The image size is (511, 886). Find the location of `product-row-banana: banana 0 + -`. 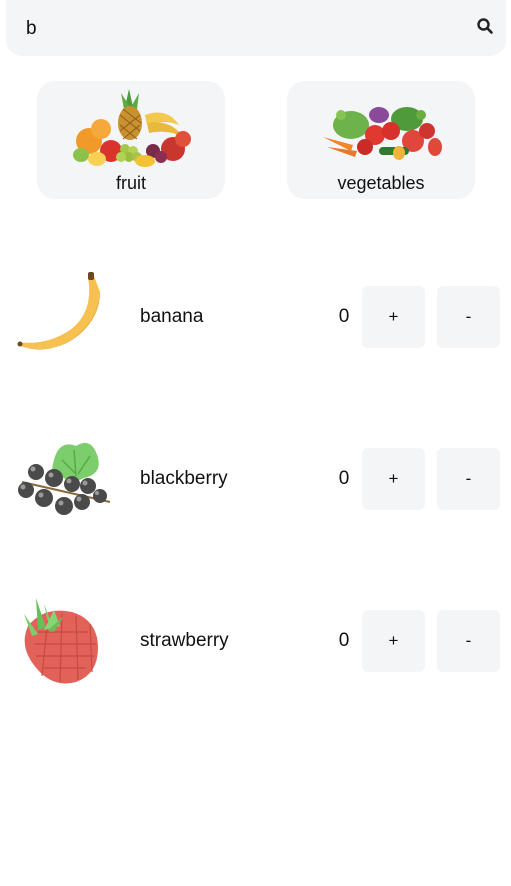

product-row-banana: banana 0 + - is located at coordinates (255, 318).